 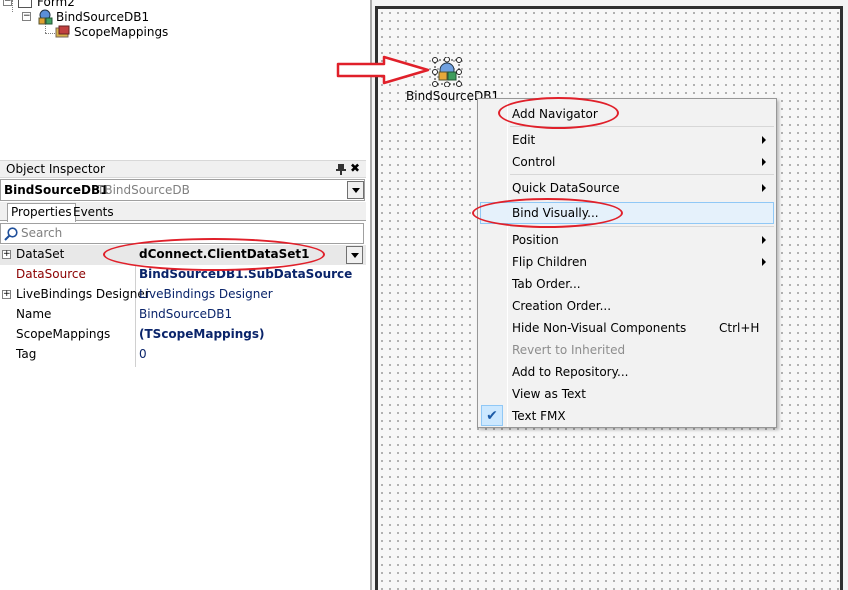 I want to click on object-selector: BindSourceDB1 TBindSourceDB, so click(x=182, y=190).